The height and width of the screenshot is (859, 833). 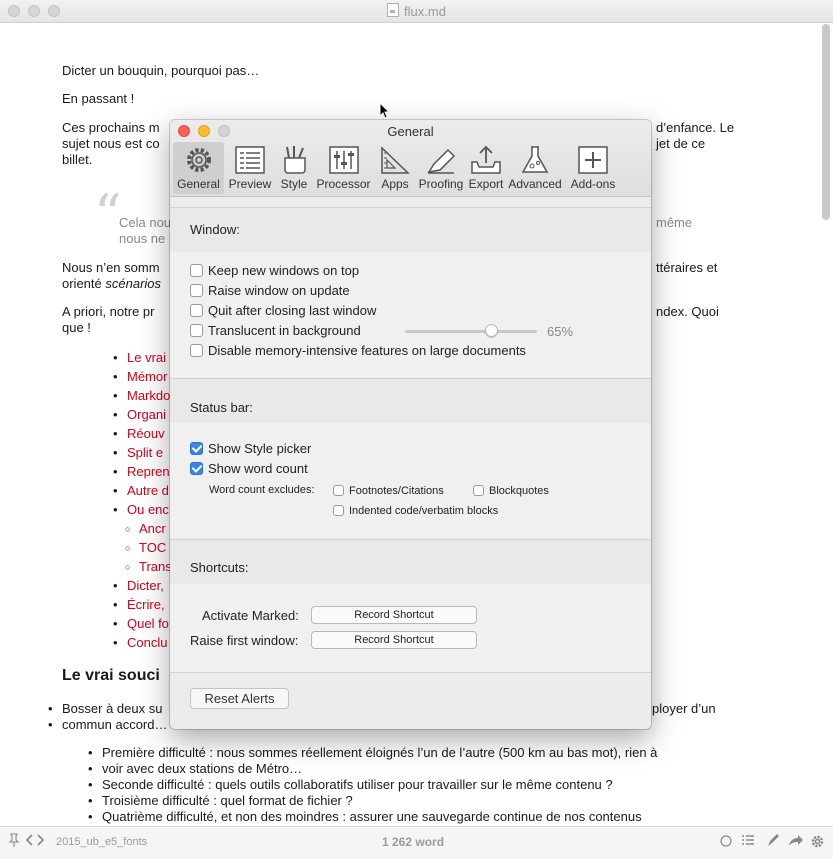 I want to click on activate-marked-label: Activate Marked:, so click(x=250, y=615).